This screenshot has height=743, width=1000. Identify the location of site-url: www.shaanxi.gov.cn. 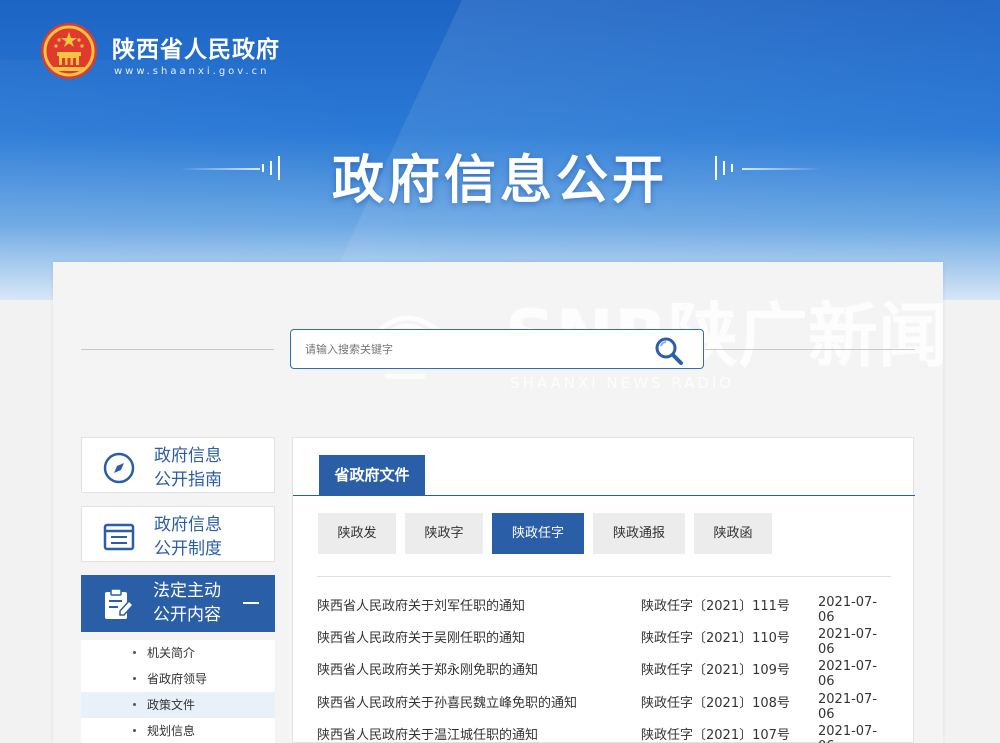
(191, 71).